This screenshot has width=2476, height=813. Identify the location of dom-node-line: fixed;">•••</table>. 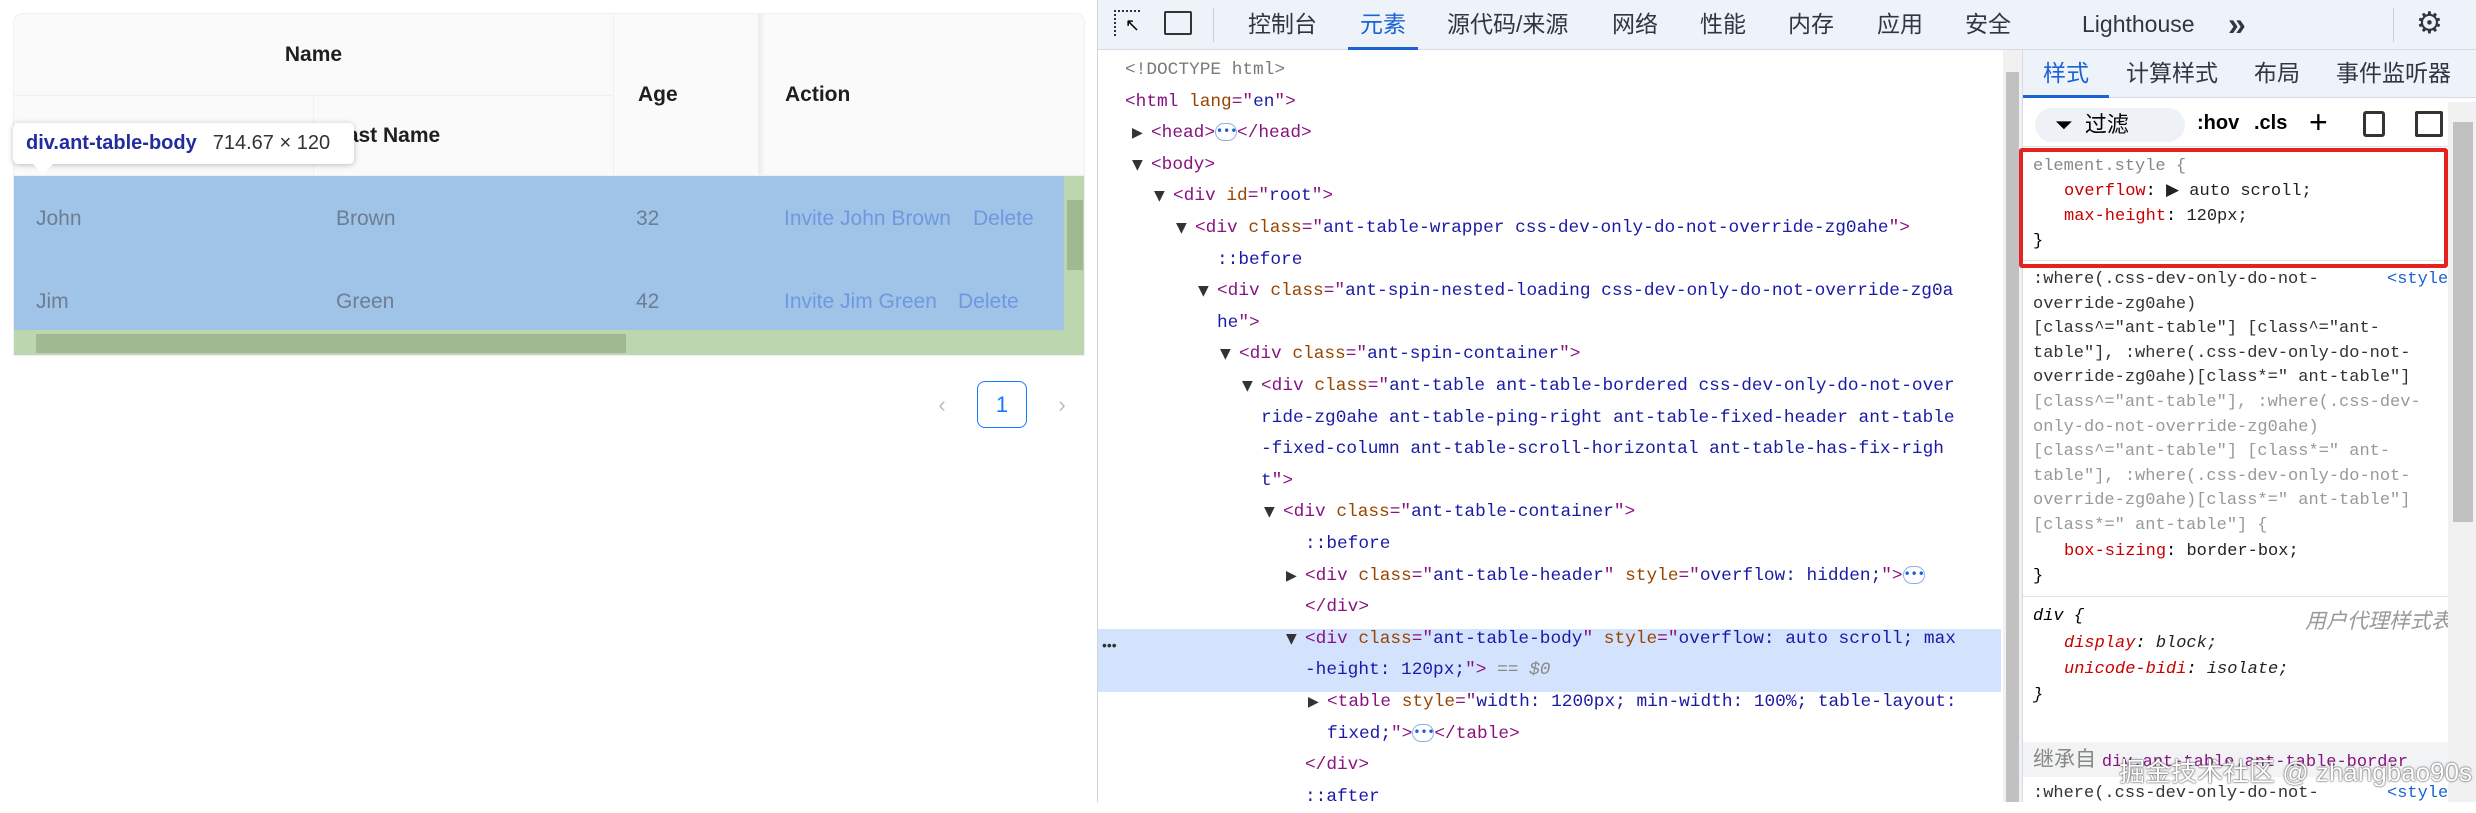
(1423, 735).